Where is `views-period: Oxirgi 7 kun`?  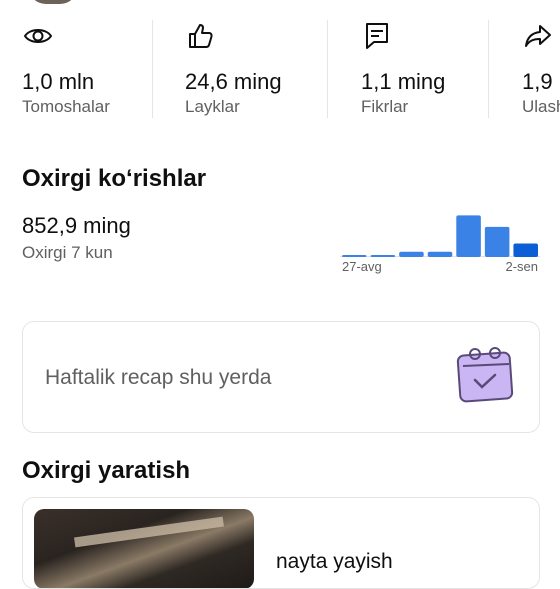 views-period: Oxirgi 7 kun is located at coordinates (67, 252).